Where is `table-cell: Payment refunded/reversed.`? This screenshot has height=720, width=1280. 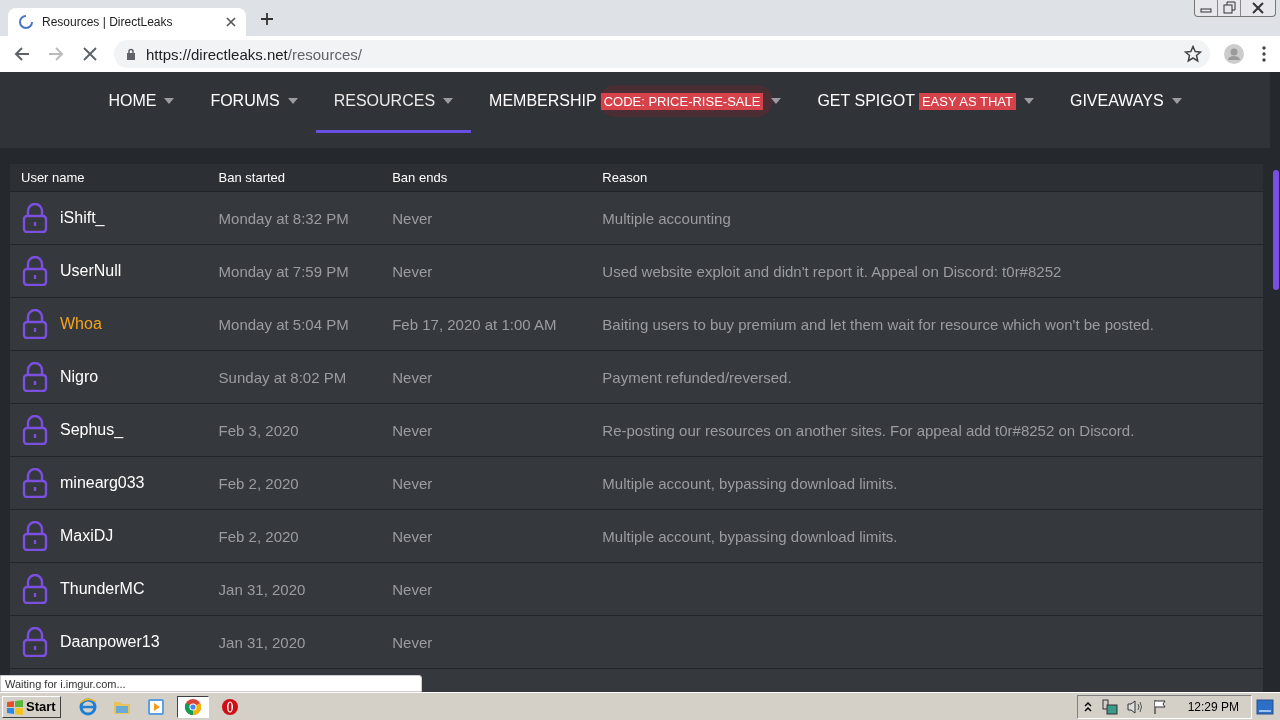
table-cell: Payment refunded/reversed. is located at coordinates (697, 377).